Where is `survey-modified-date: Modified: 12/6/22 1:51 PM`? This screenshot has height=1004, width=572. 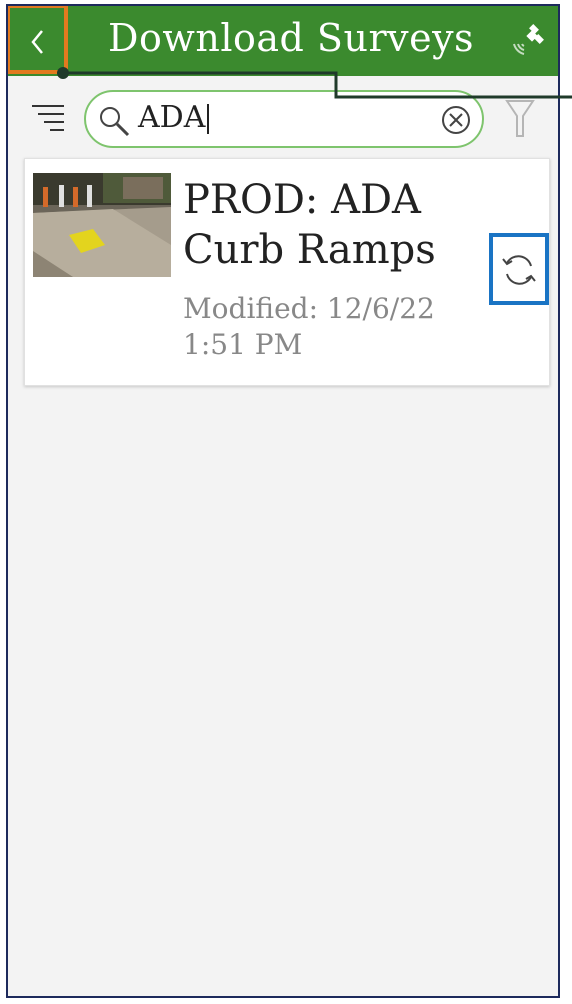
survey-modified-date: Modified: 12/6/22 1:51 PM is located at coordinates (309, 326).